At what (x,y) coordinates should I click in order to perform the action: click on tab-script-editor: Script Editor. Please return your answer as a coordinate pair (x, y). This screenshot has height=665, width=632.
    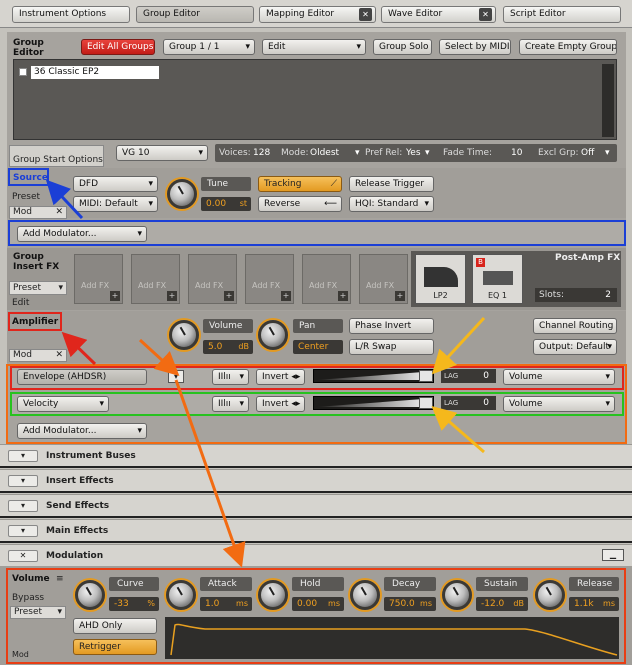
    Looking at the image, I should click on (562, 14).